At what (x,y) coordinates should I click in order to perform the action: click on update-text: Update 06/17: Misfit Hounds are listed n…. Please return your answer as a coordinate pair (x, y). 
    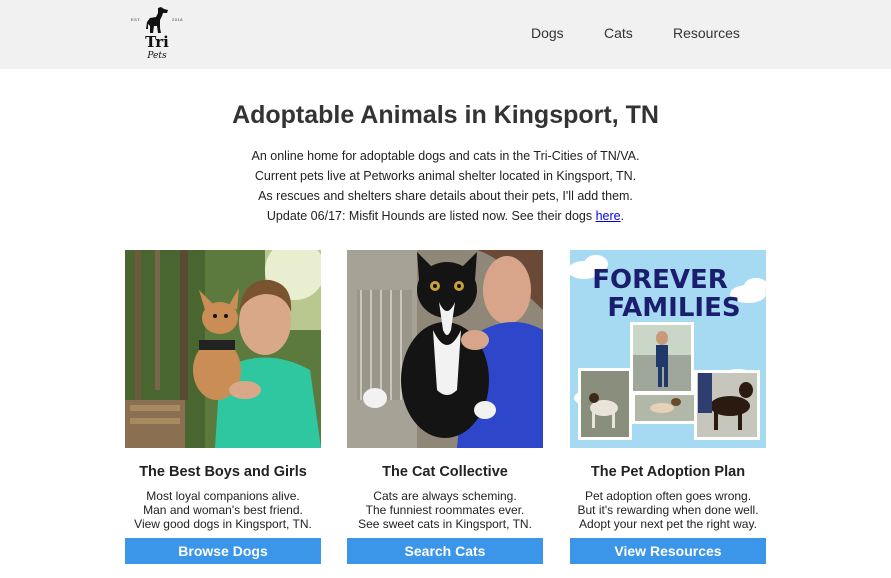
    Looking at the image, I should click on (431, 216).